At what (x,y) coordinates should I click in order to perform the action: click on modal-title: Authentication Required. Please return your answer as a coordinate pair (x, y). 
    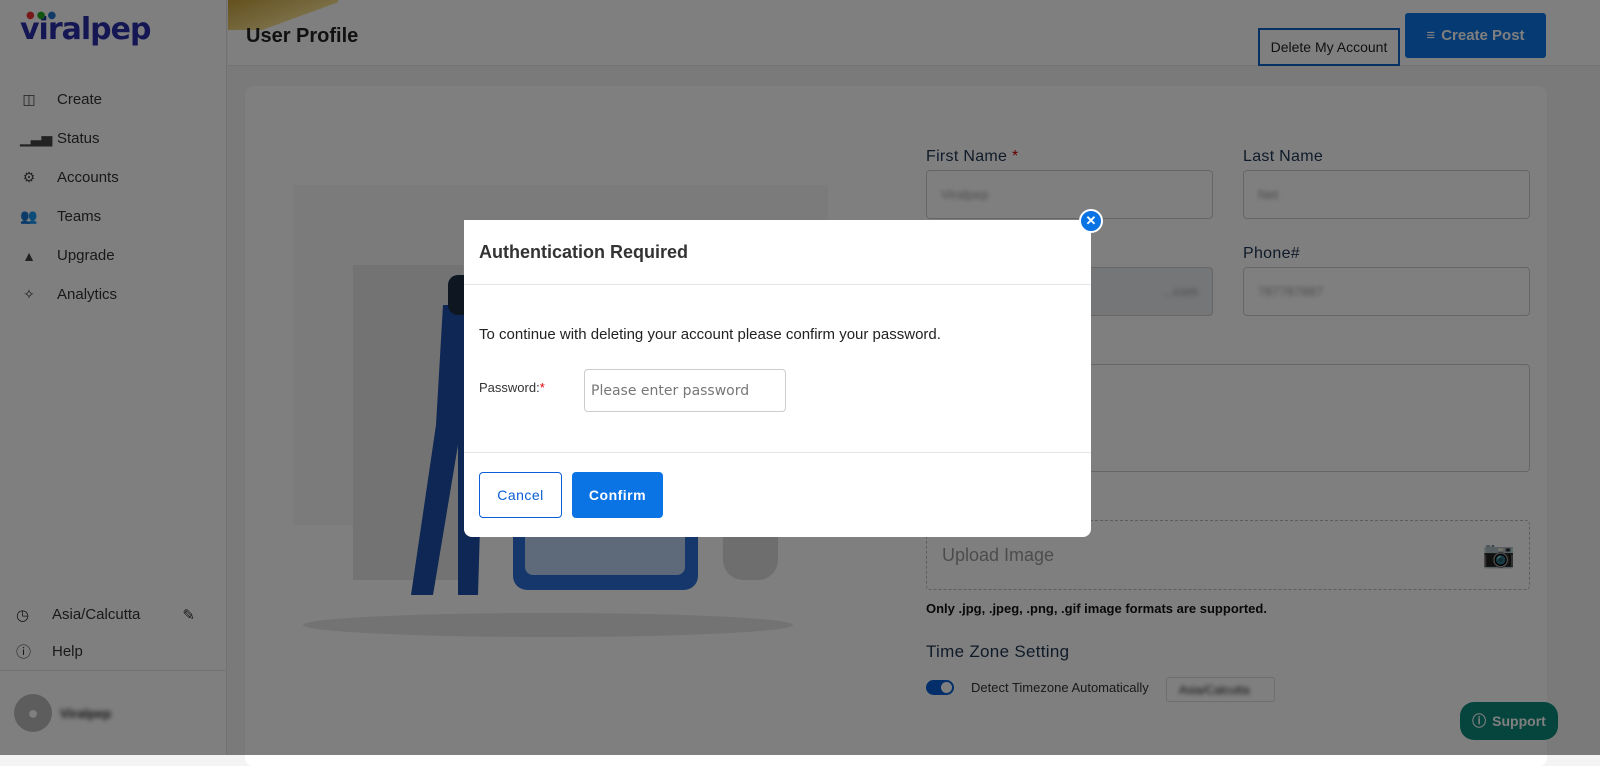
    Looking at the image, I should click on (777, 252).